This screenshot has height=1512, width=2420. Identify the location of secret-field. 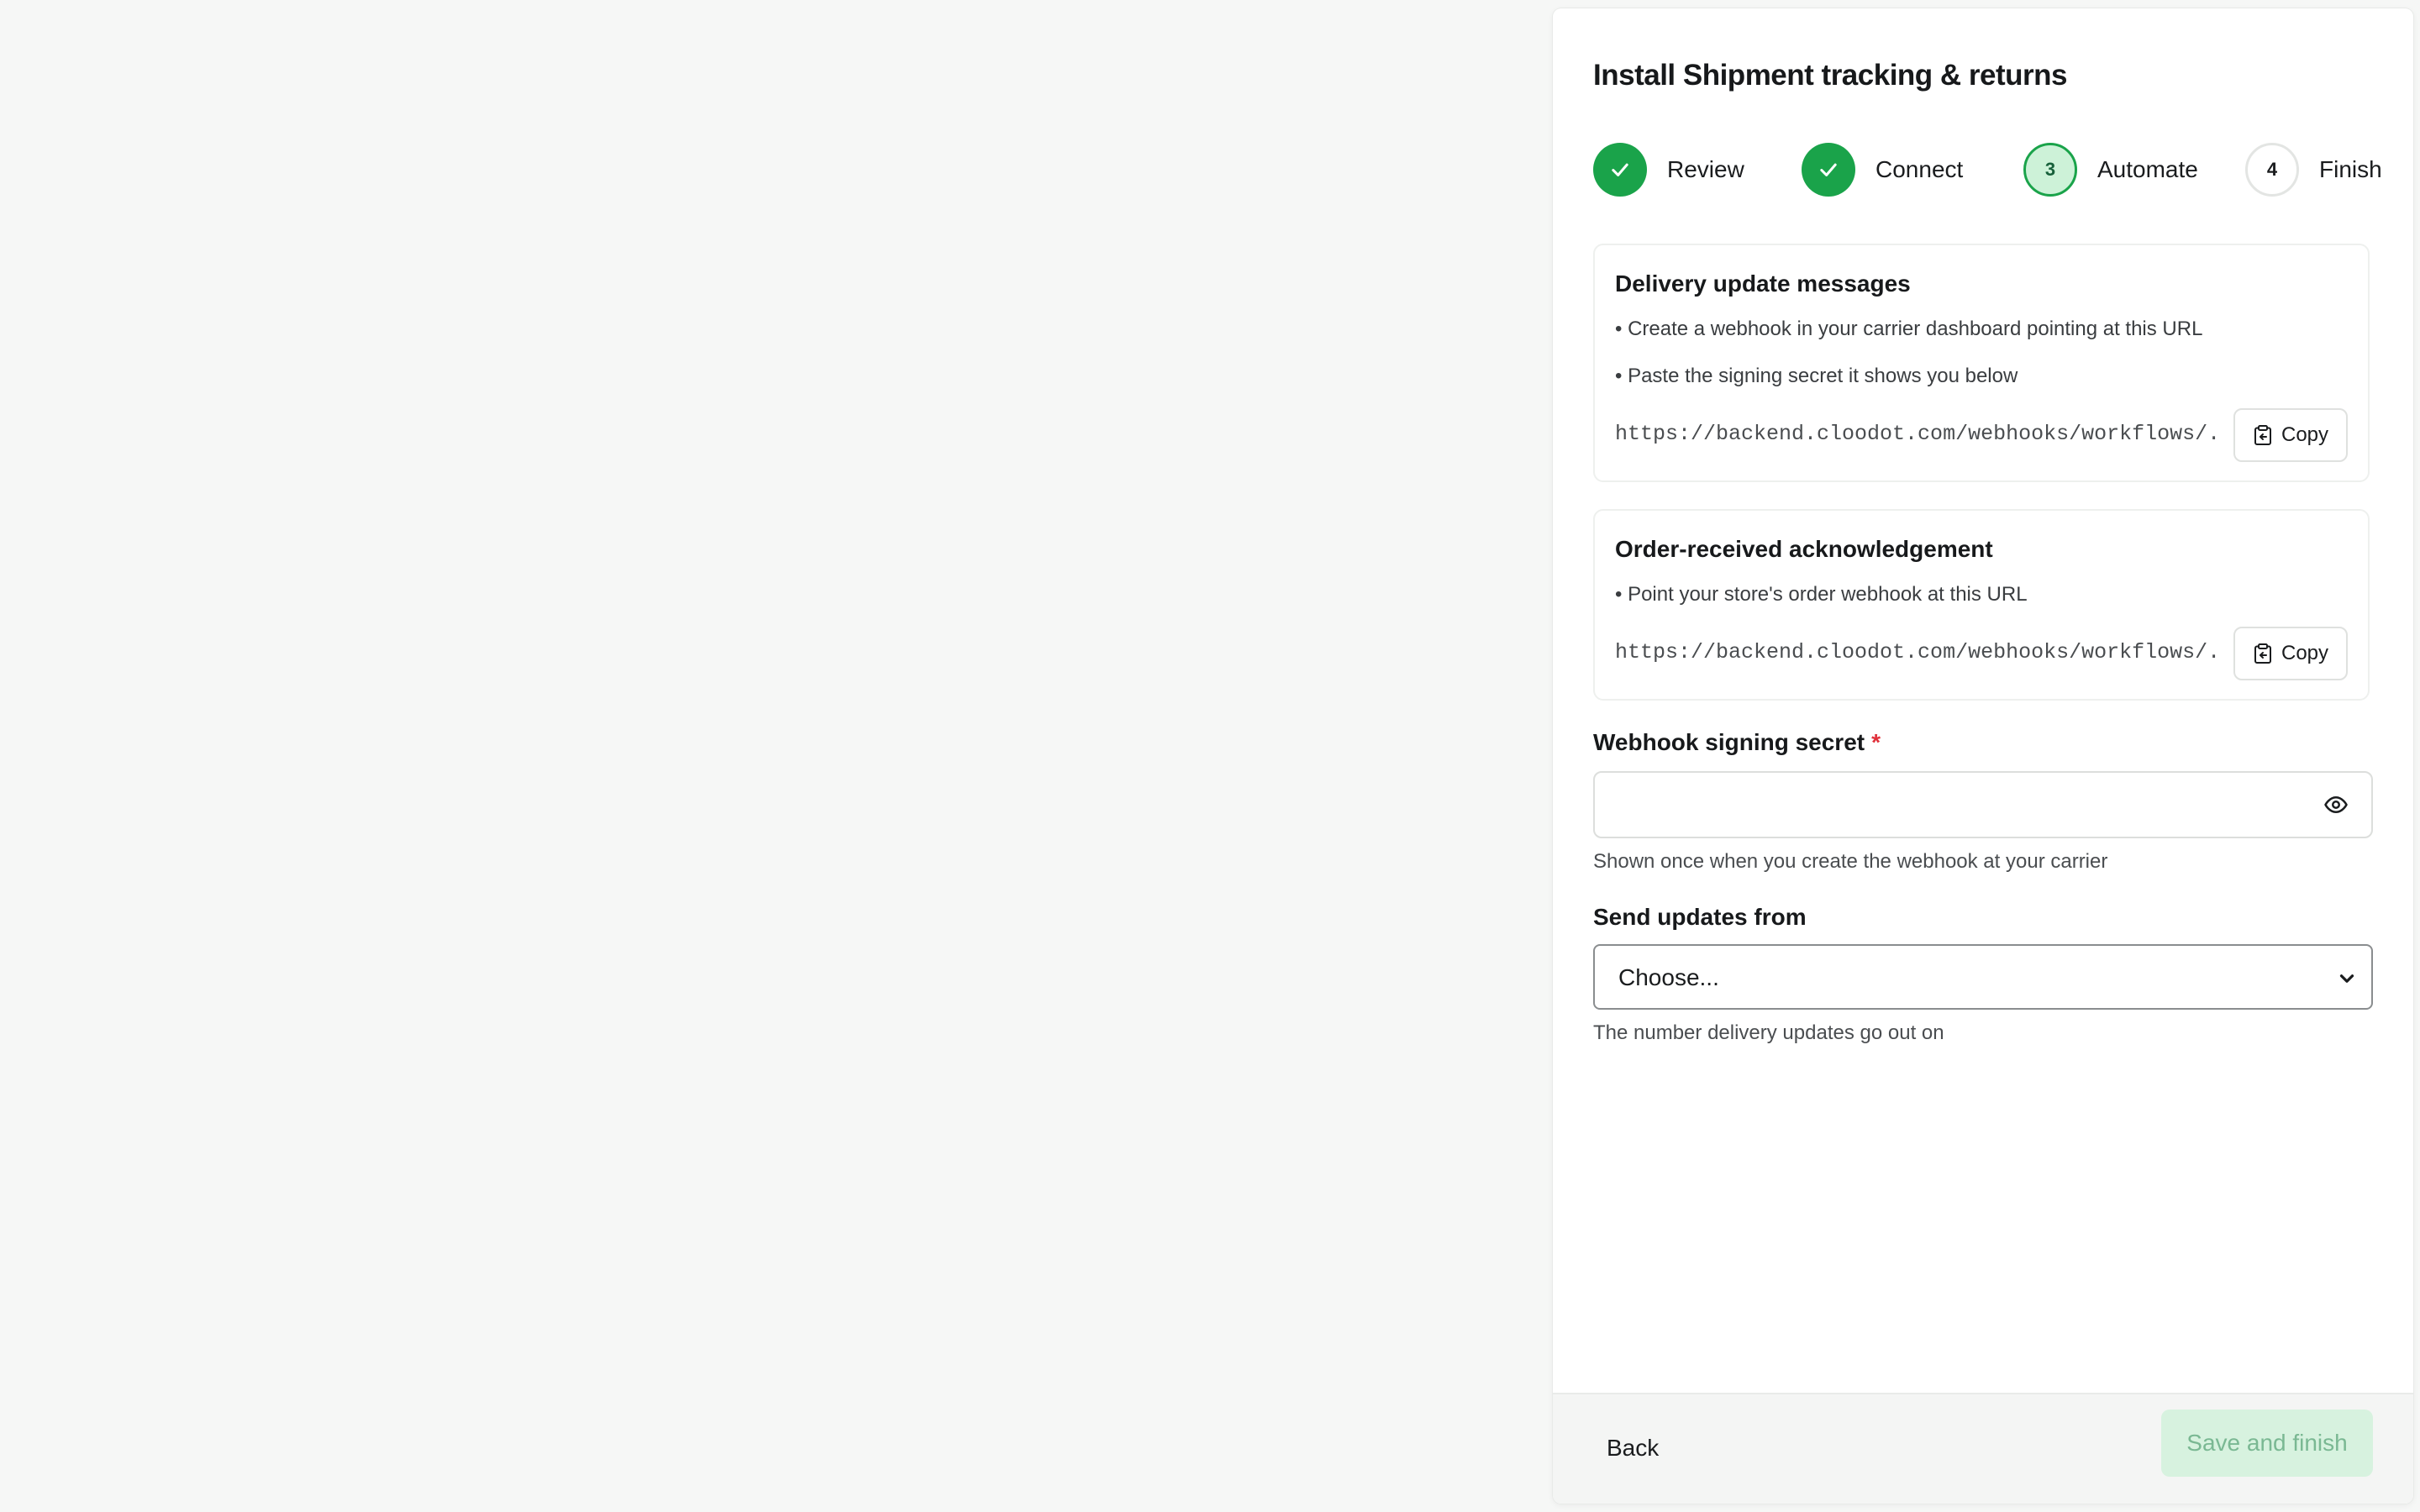
(1983, 804).